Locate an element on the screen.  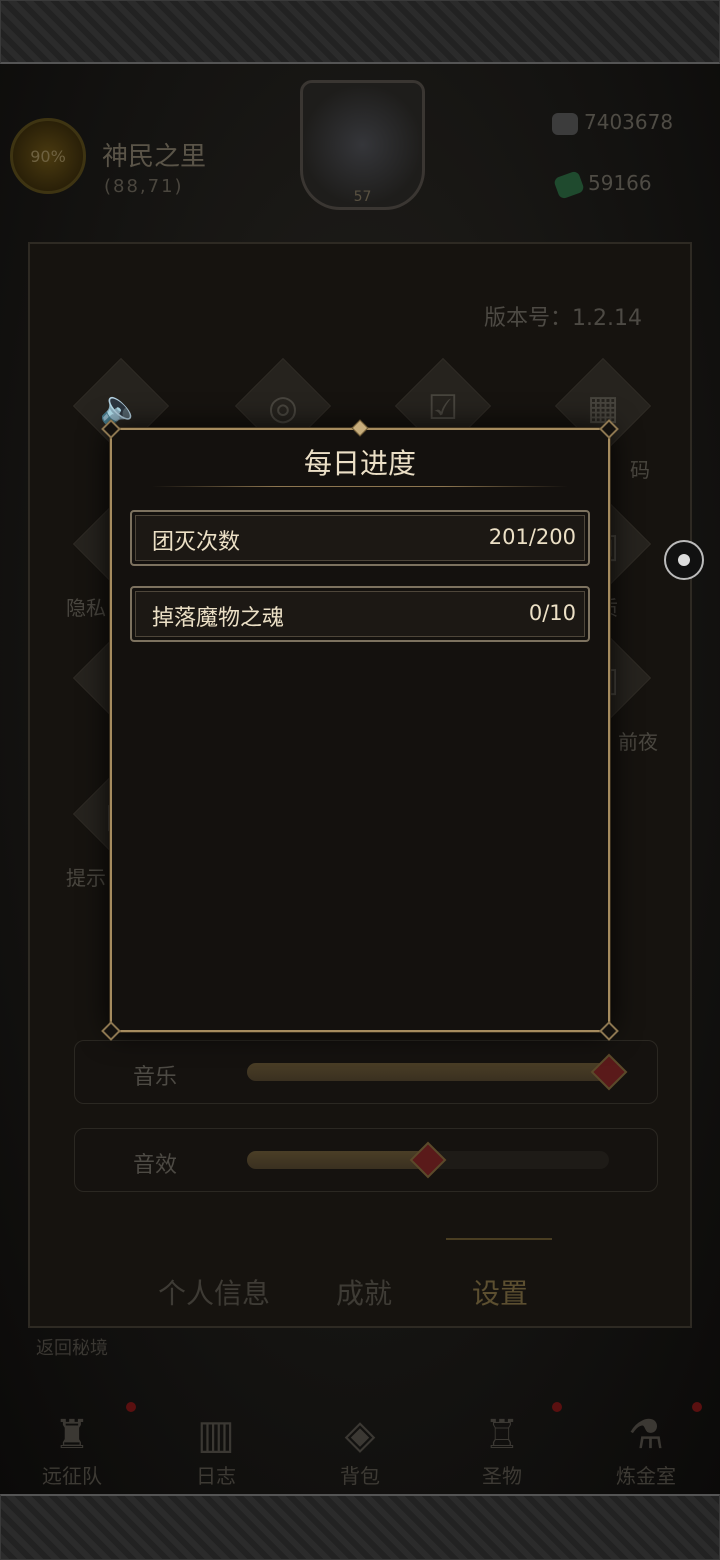
nav-item-relic: ♖ 圣物 is located at coordinates (502, 1449).